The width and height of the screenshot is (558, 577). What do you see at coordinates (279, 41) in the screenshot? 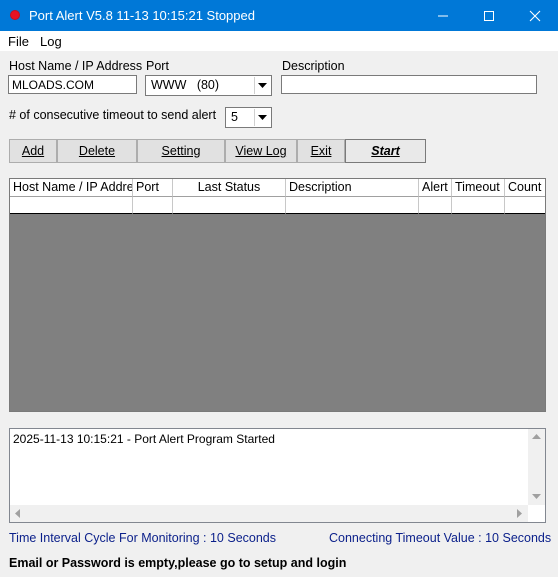
I see `menu-bar: File Log` at bounding box center [279, 41].